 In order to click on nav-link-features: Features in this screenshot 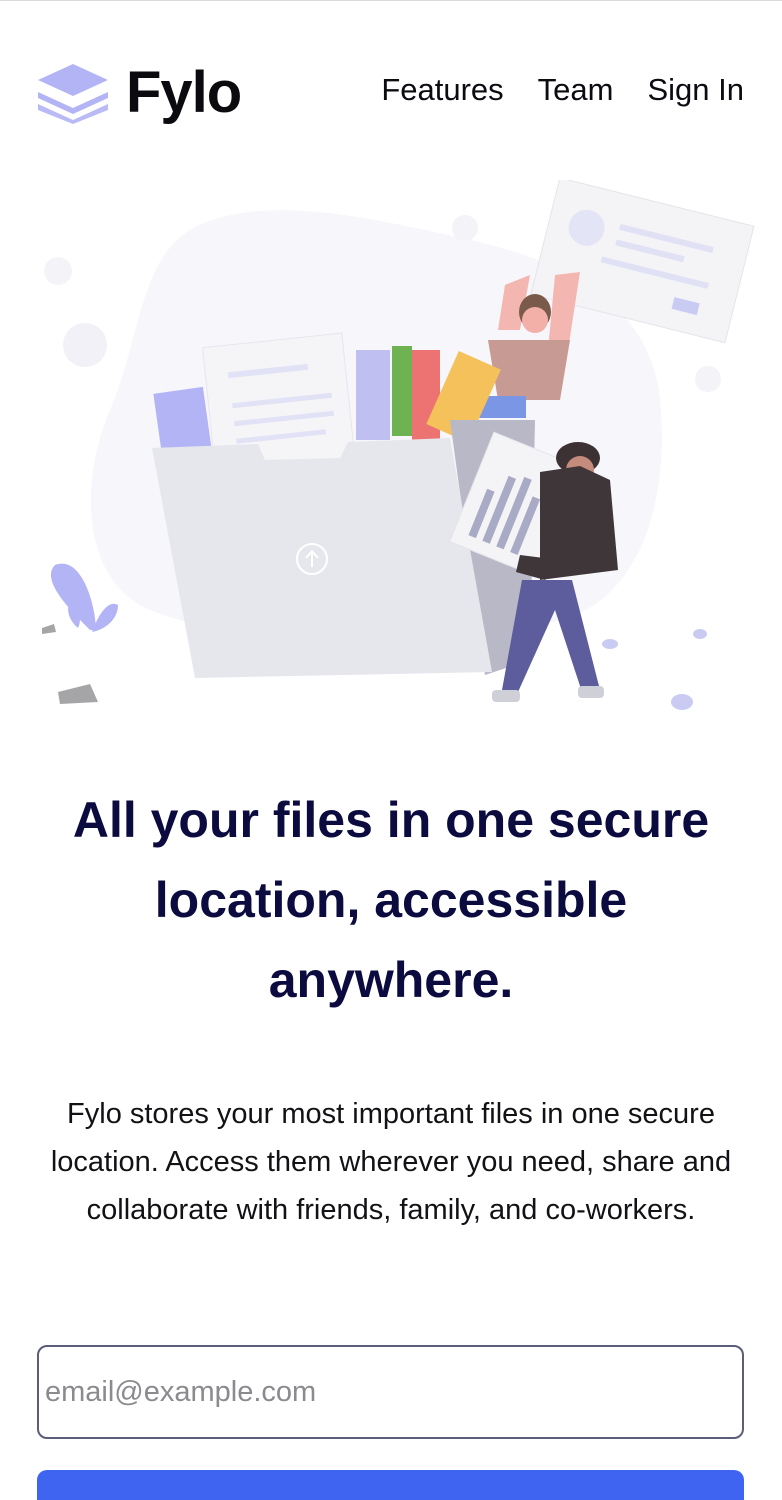, I will do `click(442, 90)`.